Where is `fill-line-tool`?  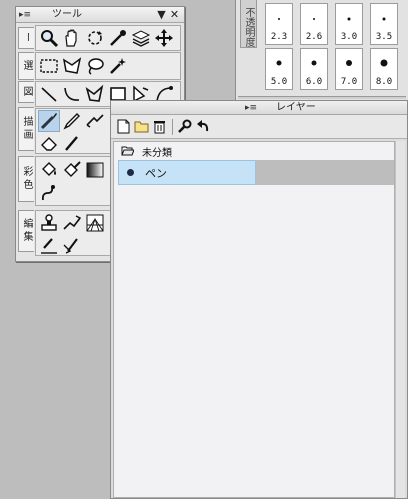
fill-line-tool is located at coordinates (72, 170).